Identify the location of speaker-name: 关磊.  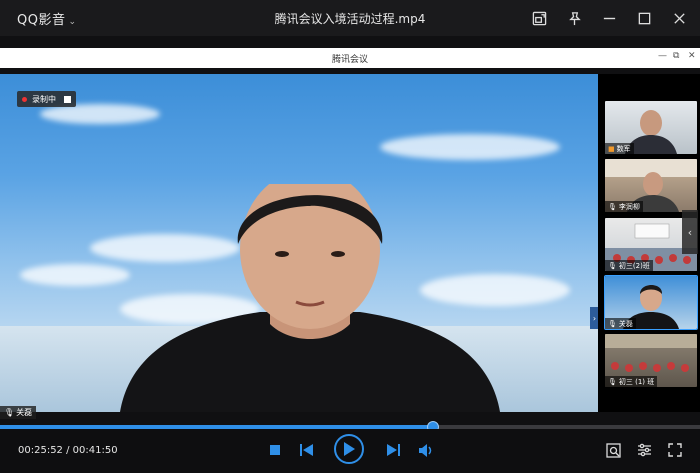
(24, 412).